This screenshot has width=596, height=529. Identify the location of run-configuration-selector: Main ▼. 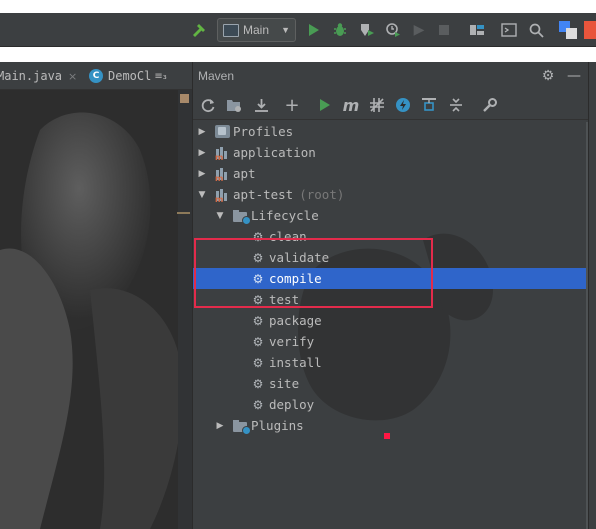
(256, 30).